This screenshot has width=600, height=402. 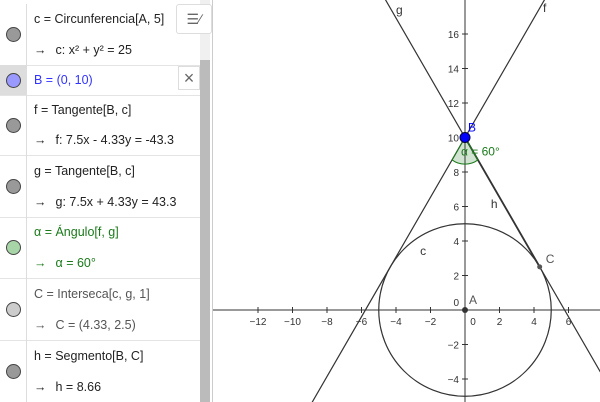 I want to click on origin-label: 0, so click(x=456, y=303).